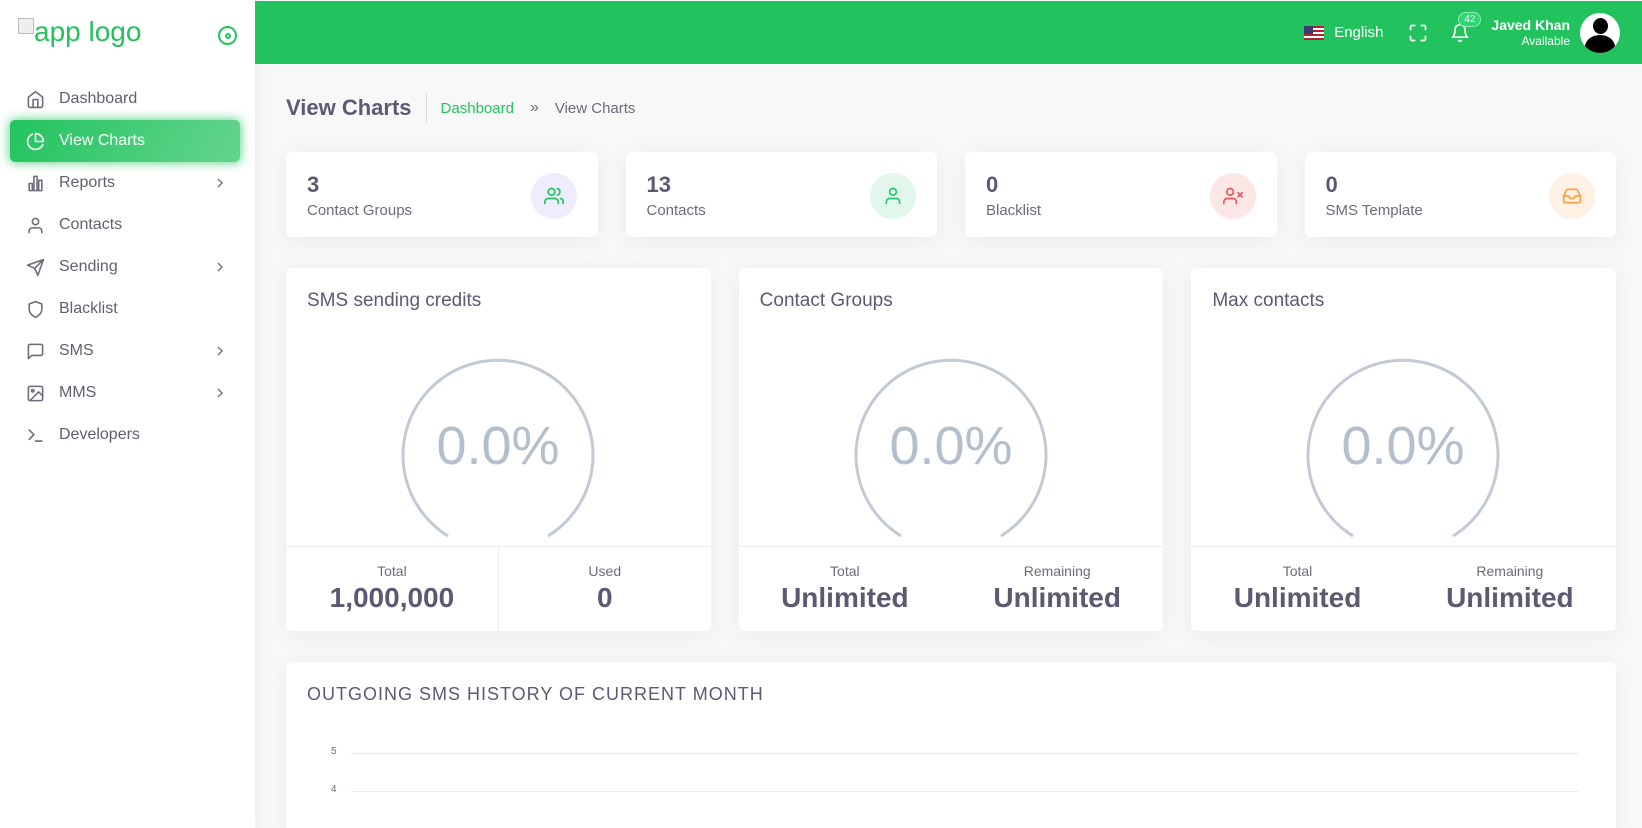 This screenshot has height=828, width=1642. I want to click on language-label: English, so click(1359, 32).